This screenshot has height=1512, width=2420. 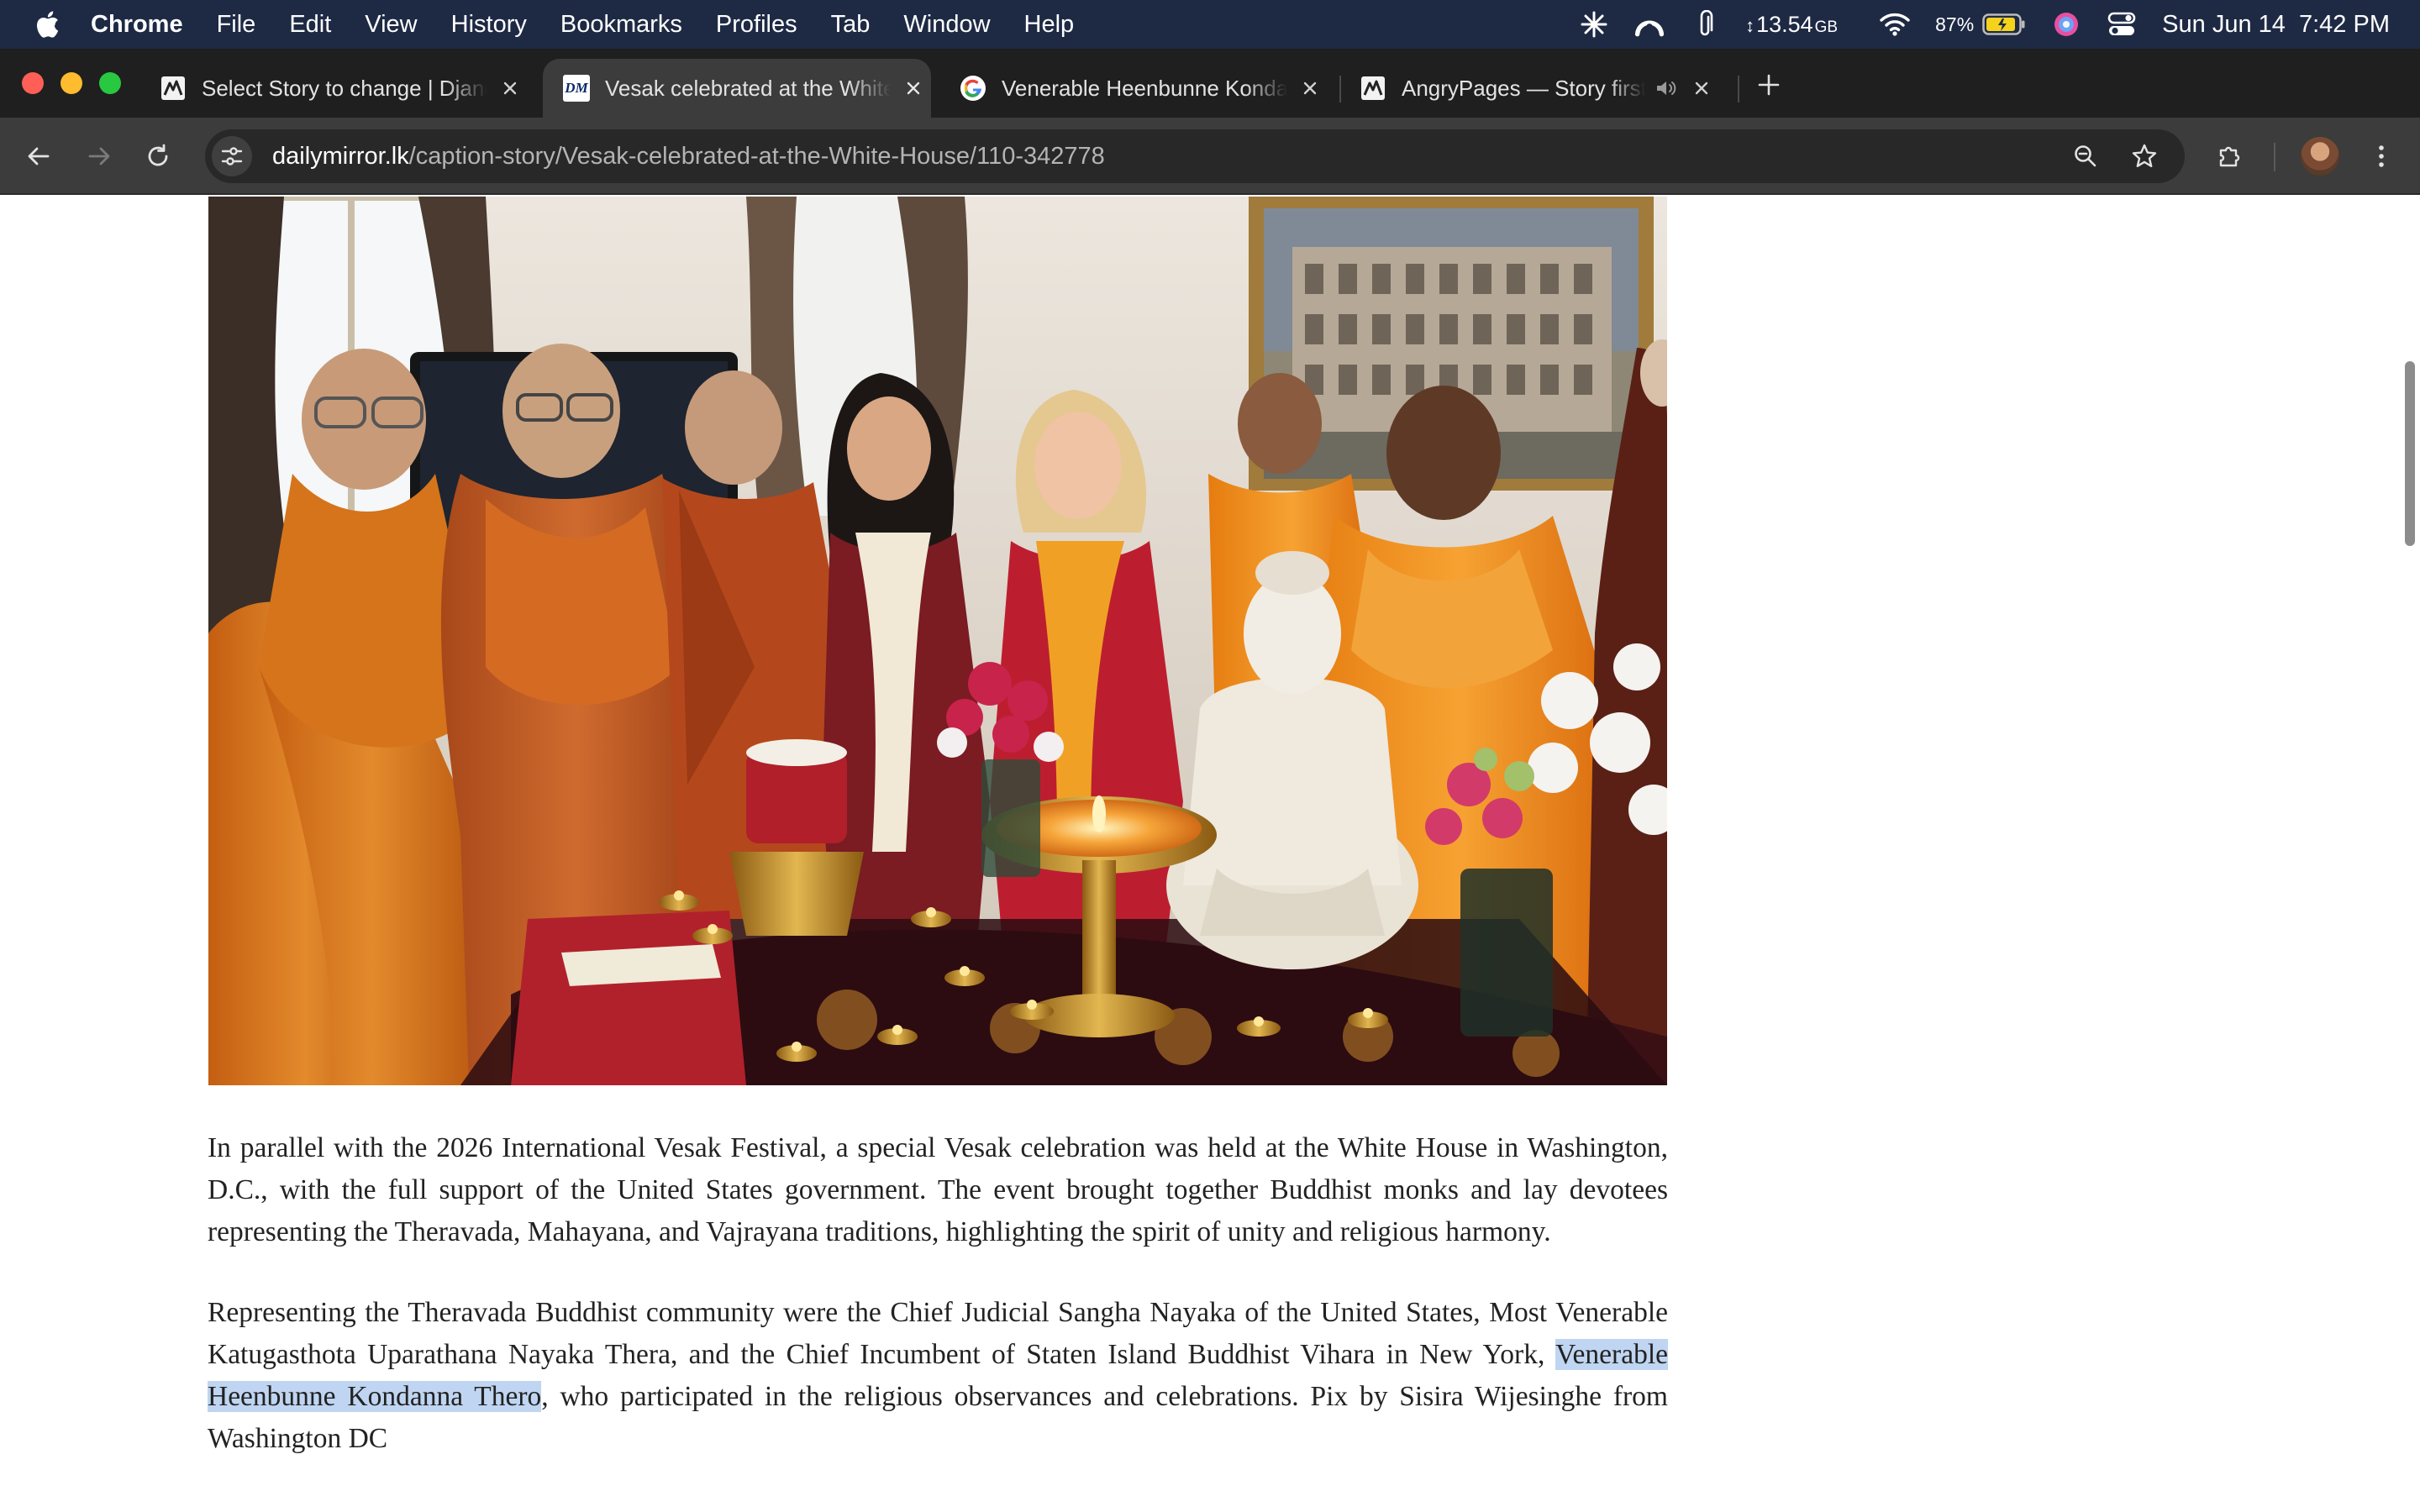 I want to click on omnibox-actions, so click(x=2115, y=156).